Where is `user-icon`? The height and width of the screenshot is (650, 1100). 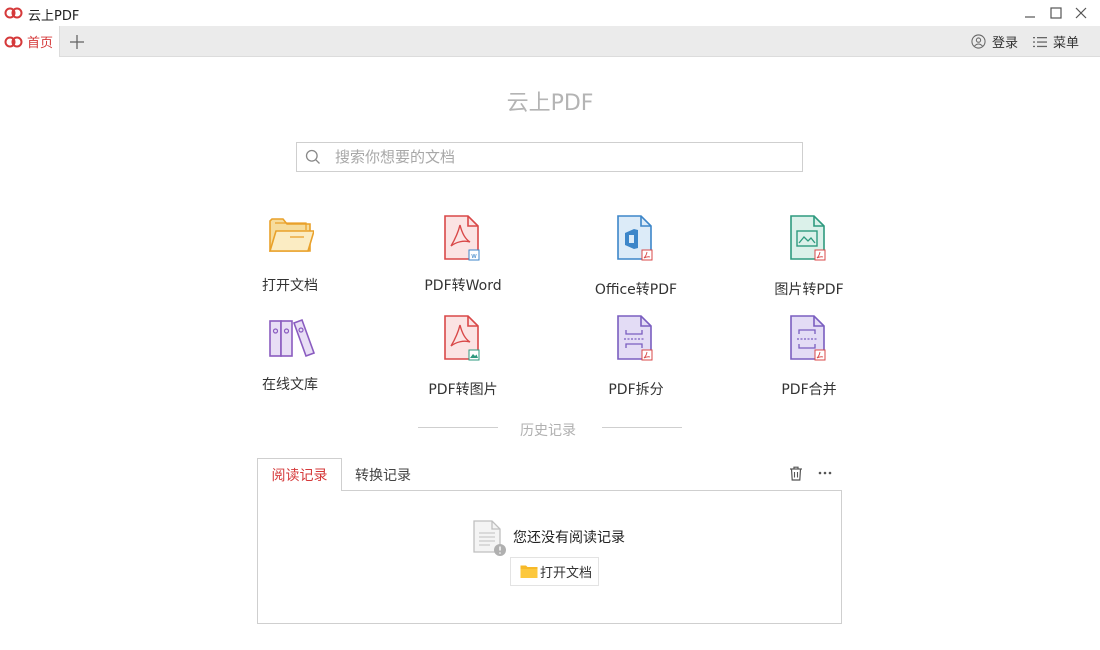
user-icon is located at coordinates (978, 41).